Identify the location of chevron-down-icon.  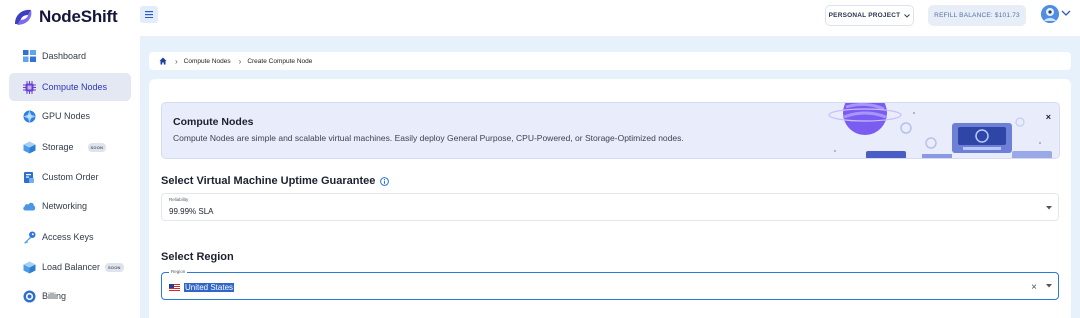
(907, 15).